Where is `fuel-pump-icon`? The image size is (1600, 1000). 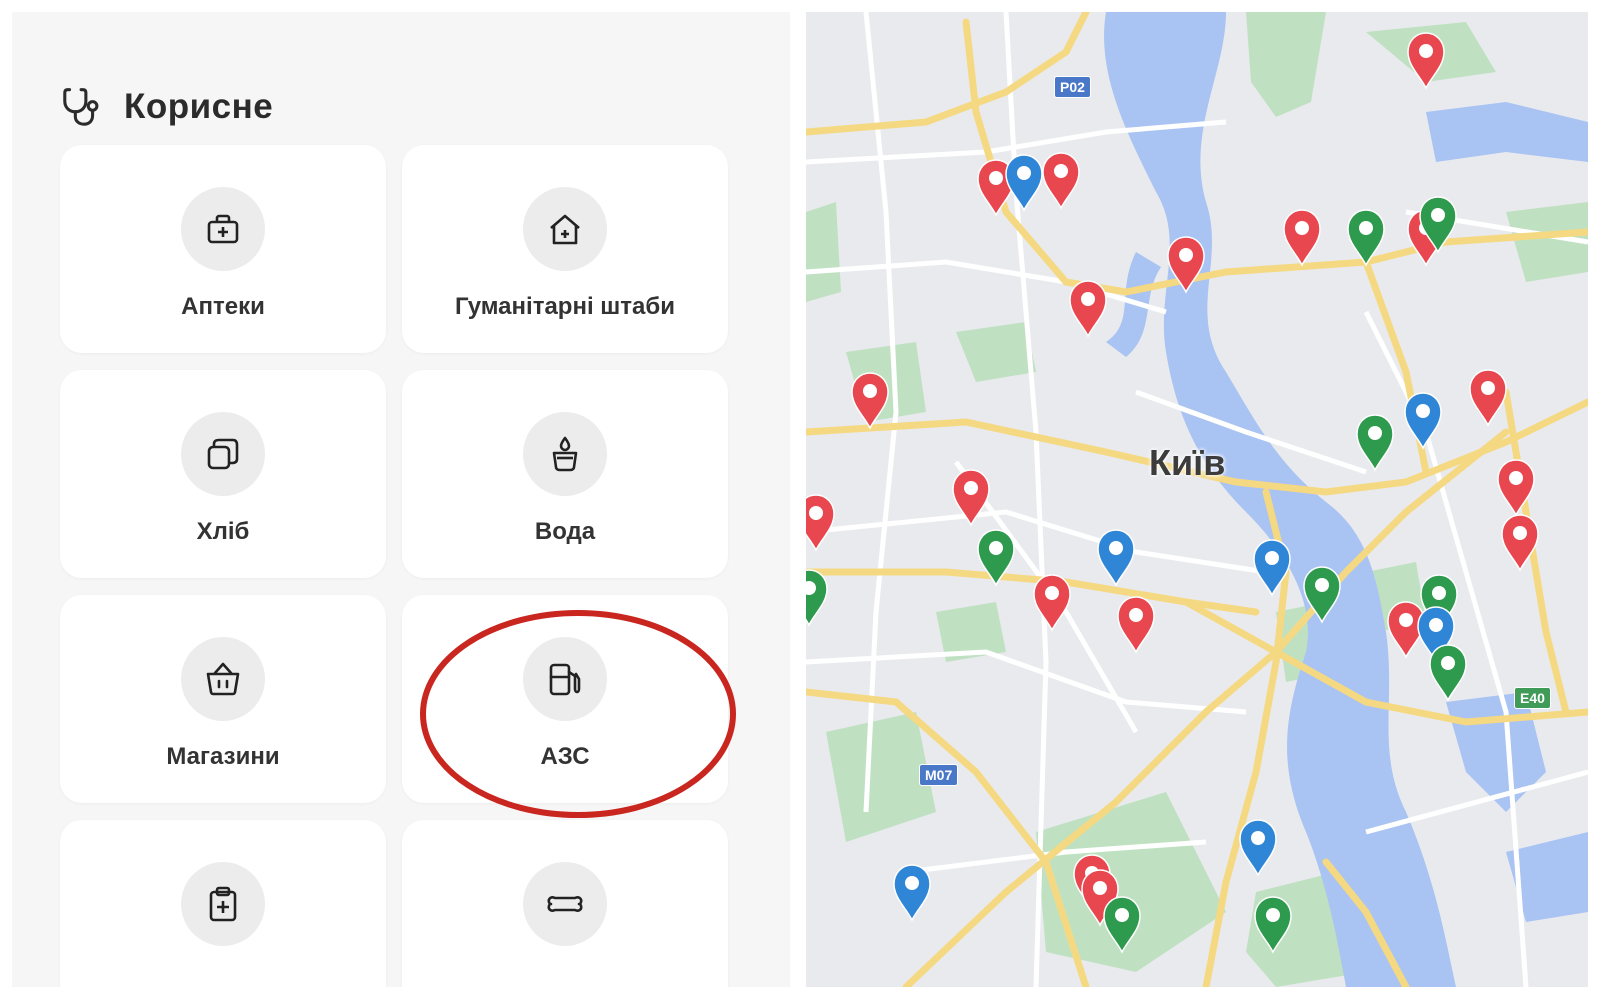
fuel-pump-icon is located at coordinates (565, 679).